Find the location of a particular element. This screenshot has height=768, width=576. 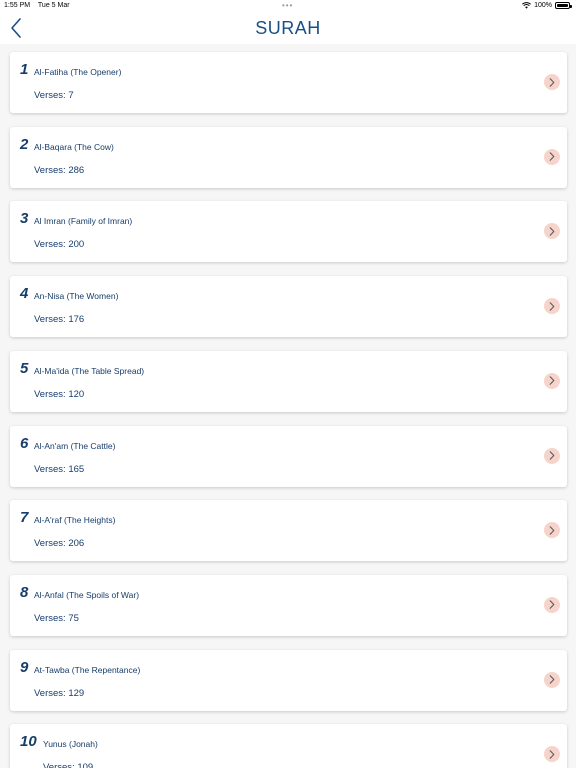

surah-number: 4 is located at coordinates (24, 294).